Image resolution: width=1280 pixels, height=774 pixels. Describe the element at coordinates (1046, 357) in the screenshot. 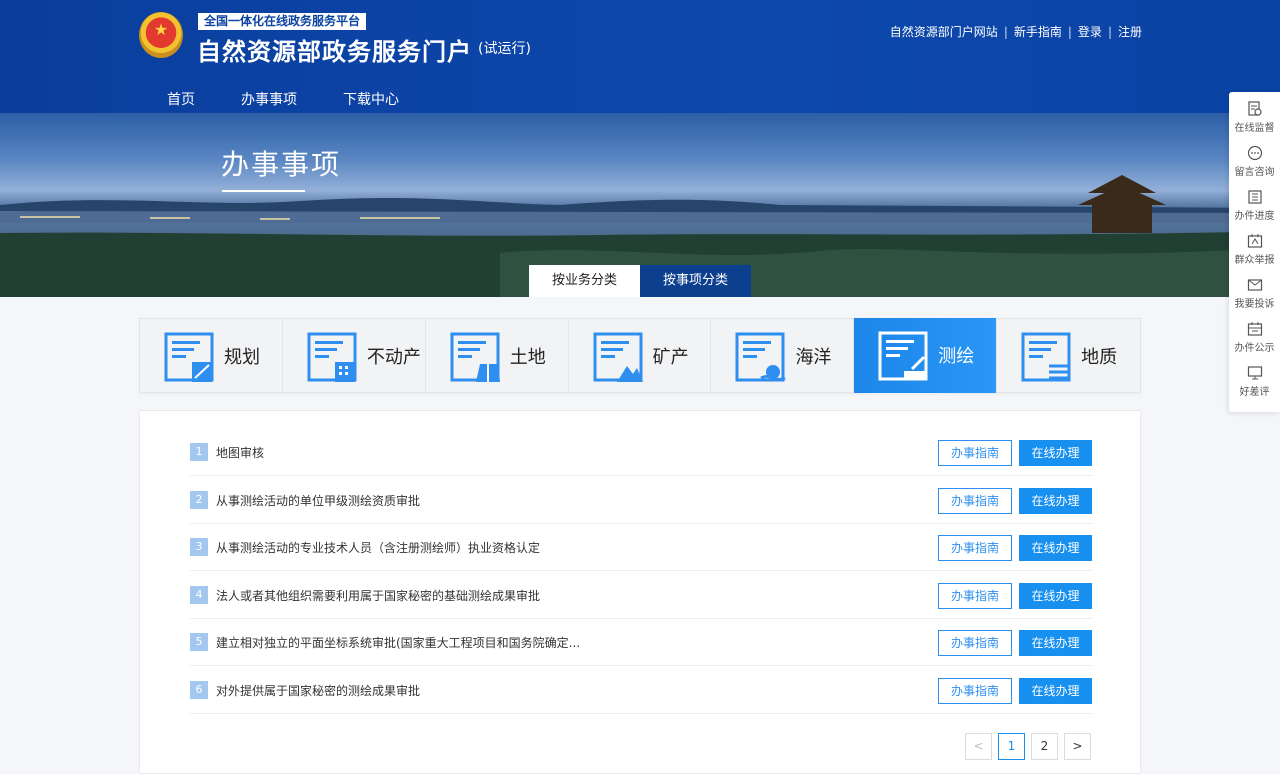

I see `geology-icon` at that location.